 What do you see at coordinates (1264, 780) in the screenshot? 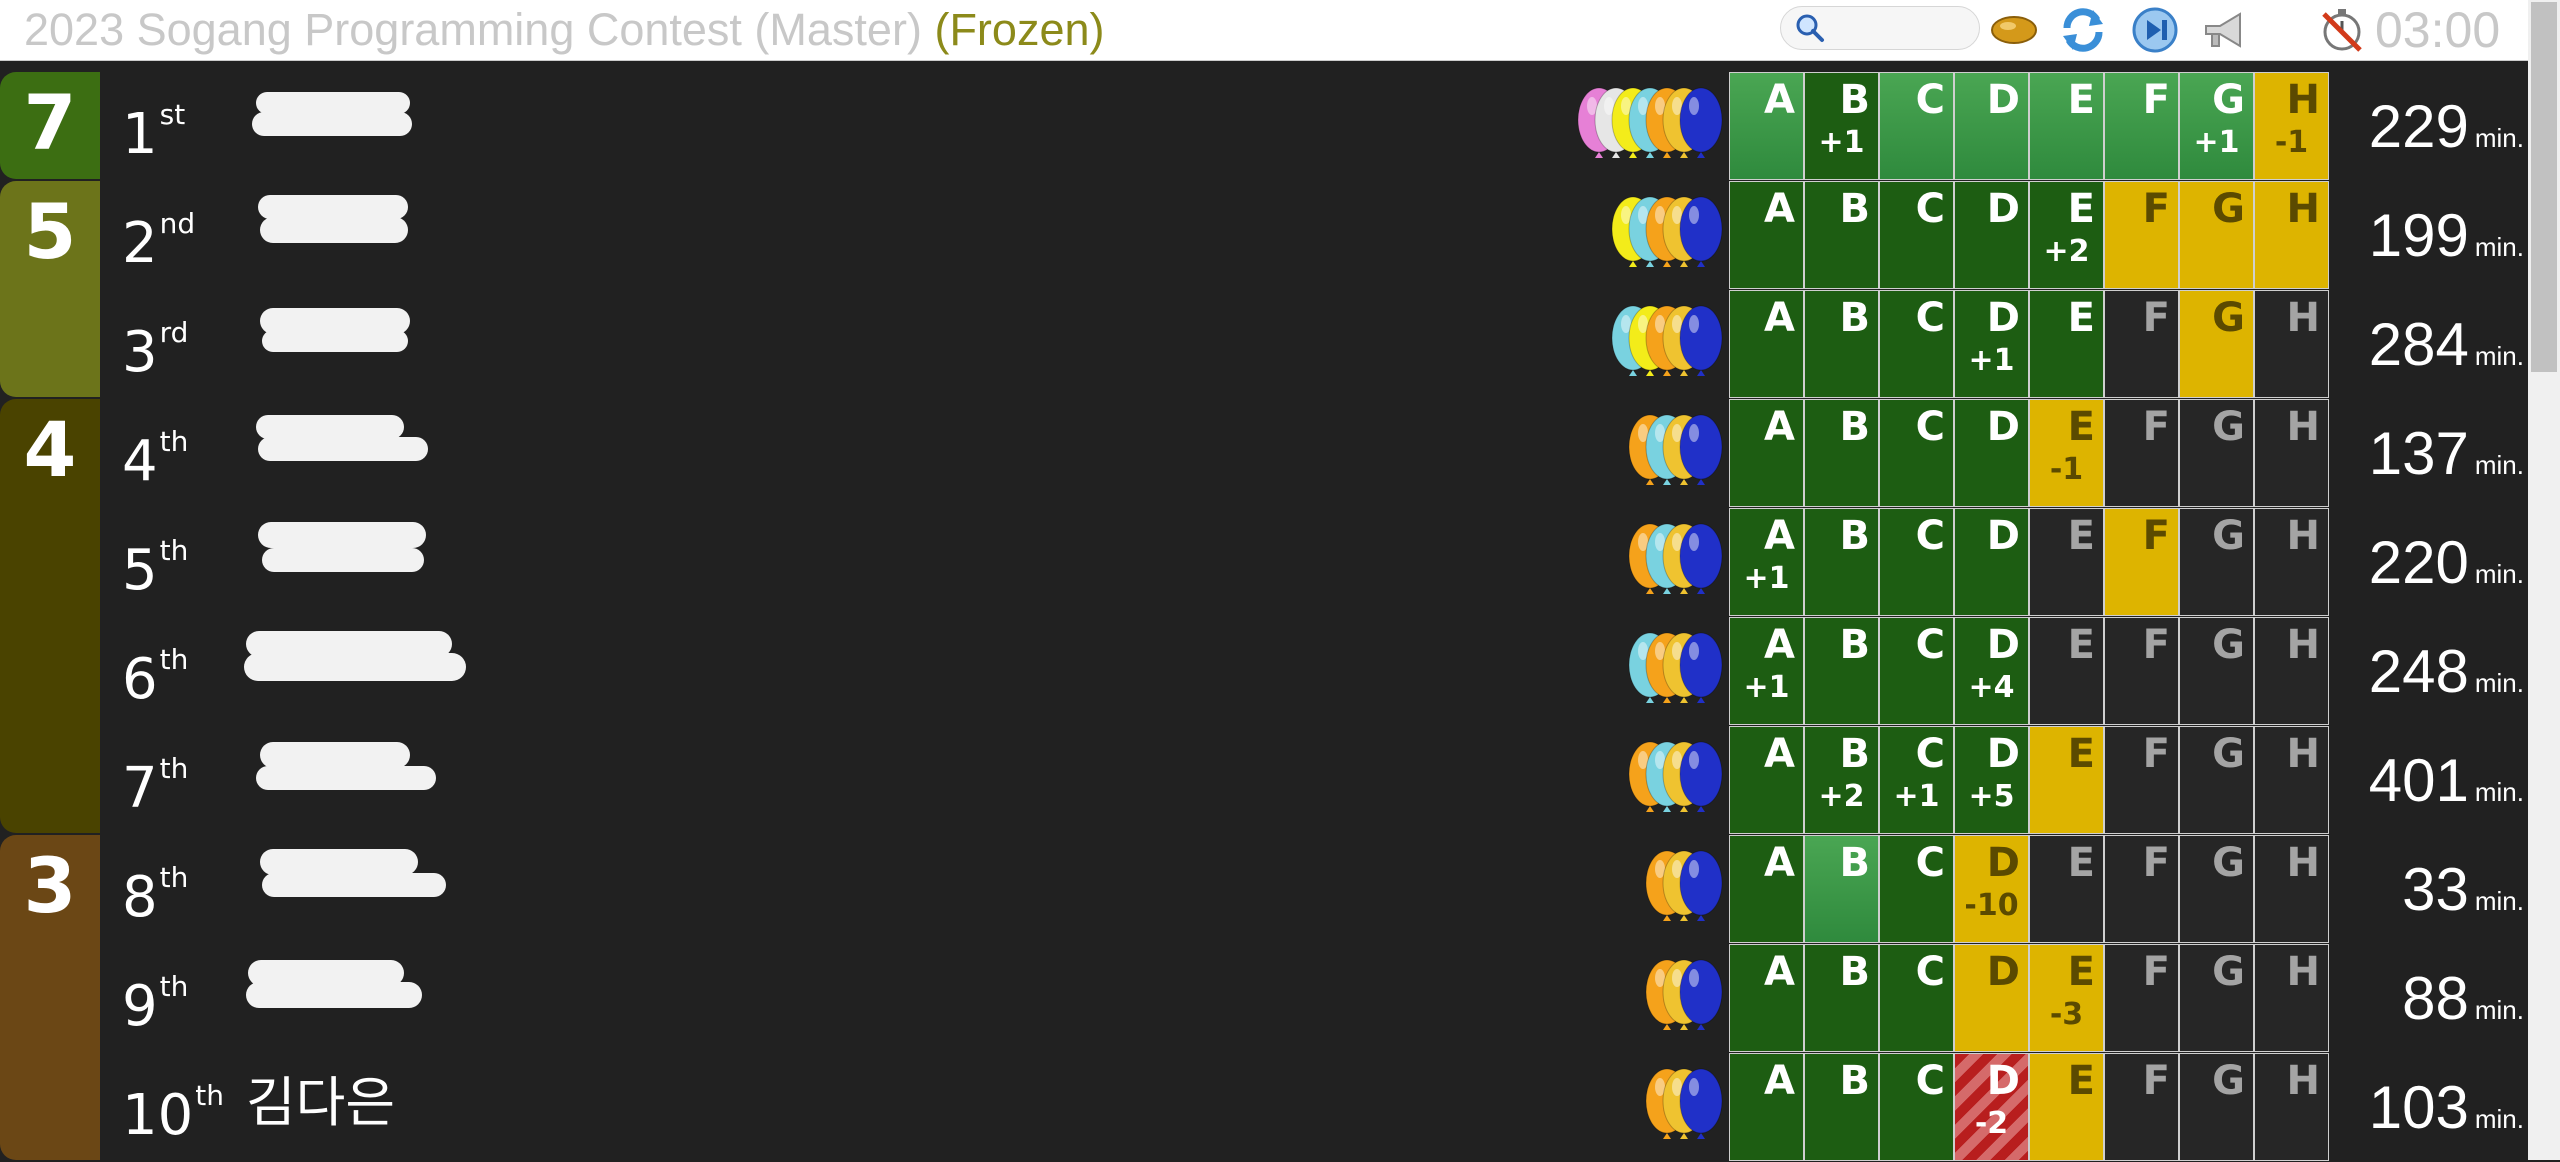
I see `team-row: 7th A B +2 C +1 D +5 E F G H 401 min.` at bounding box center [1264, 780].